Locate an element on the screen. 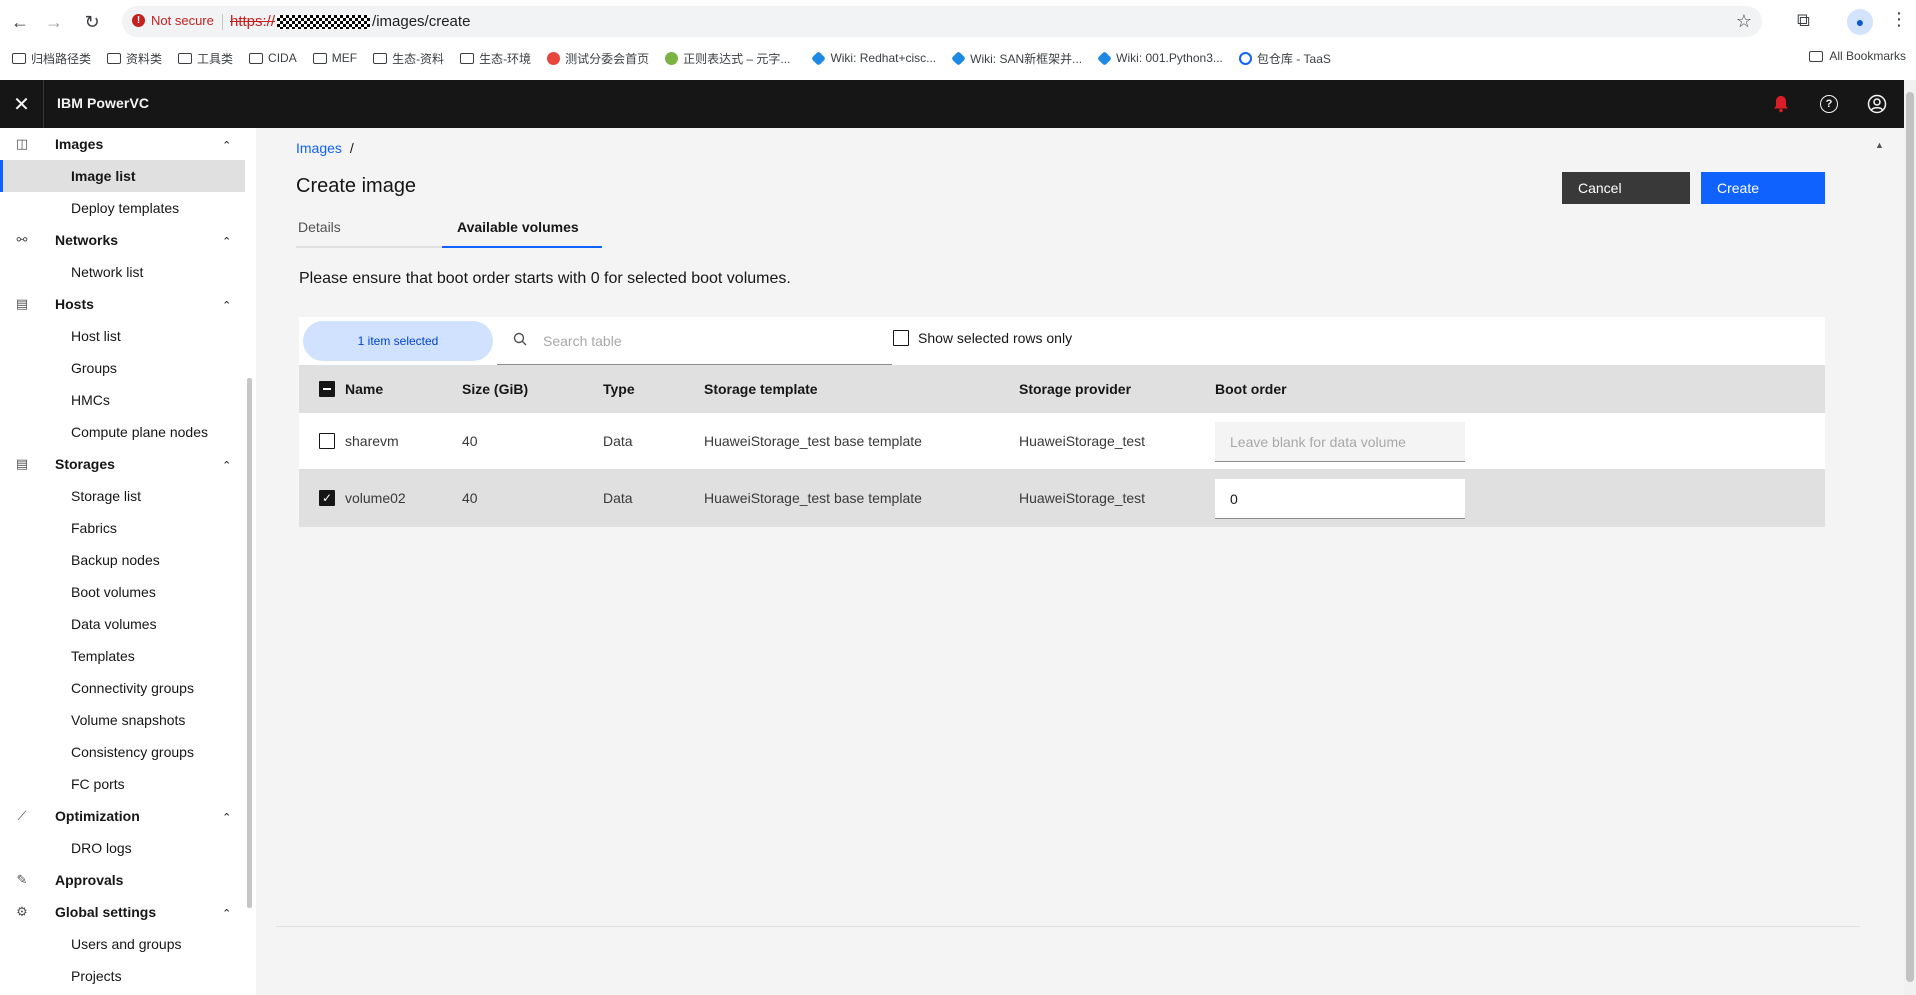 Image resolution: width=1916 pixels, height=995 pixels. bookmark-folder: CIDA is located at coordinates (273, 58).